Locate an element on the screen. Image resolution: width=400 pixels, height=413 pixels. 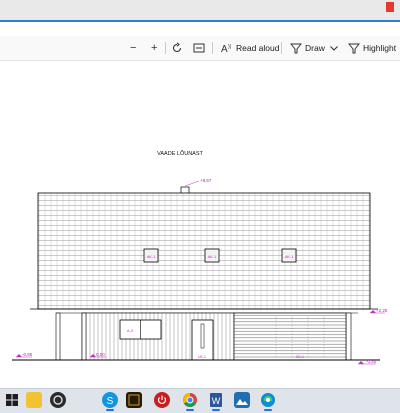
svg-text: A is located at coordinates (224, 49).